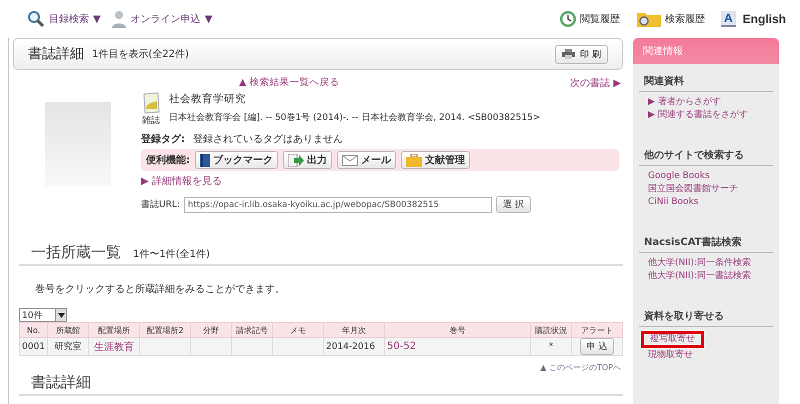 The width and height of the screenshot is (800, 404). I want to click on type-label: 雑誌, so click(151, 120).